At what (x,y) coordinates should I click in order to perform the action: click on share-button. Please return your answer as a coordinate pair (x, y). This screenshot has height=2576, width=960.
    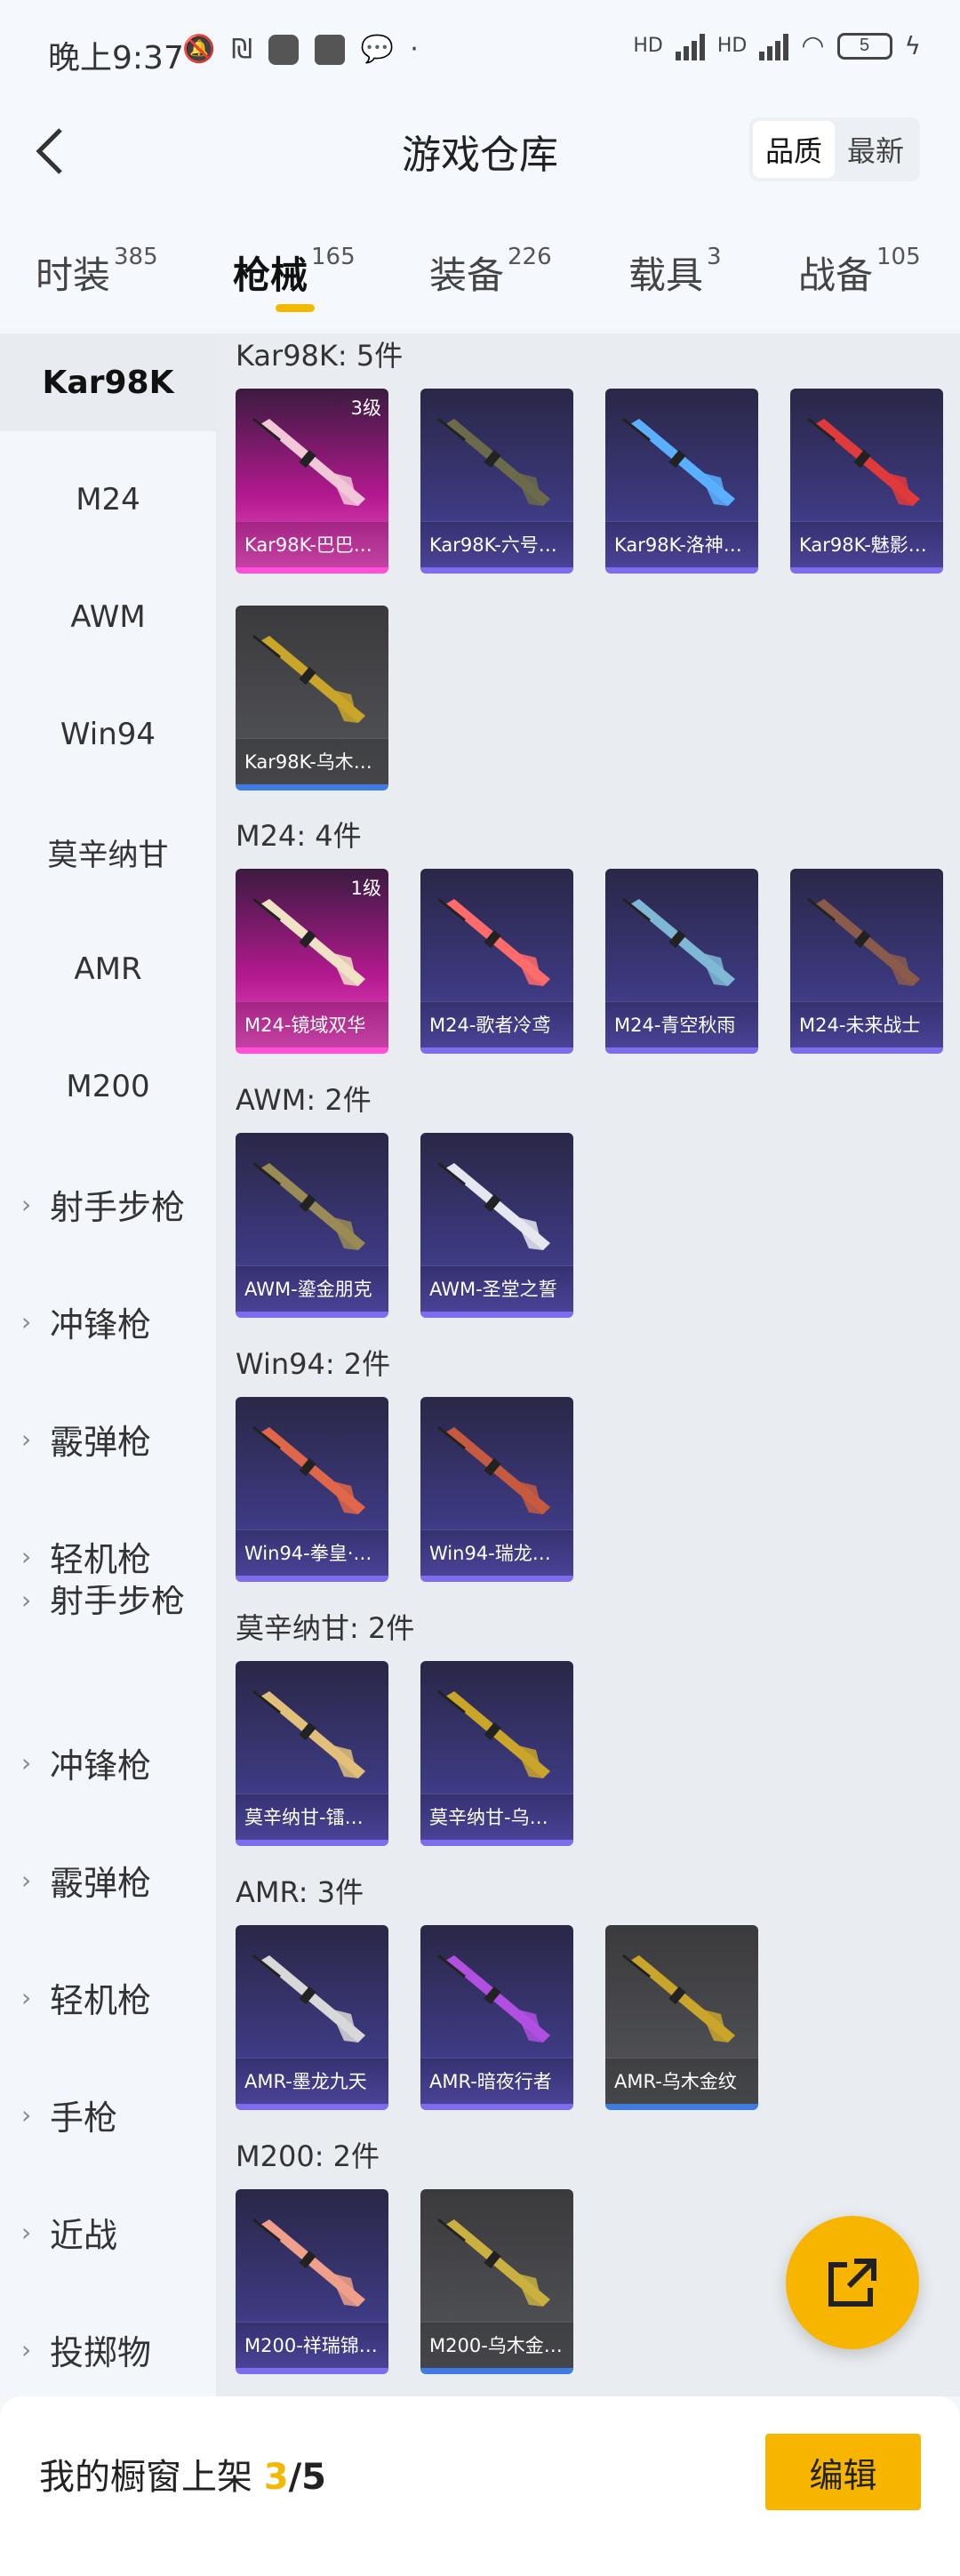
    Looking at the image, I should click on (852, 2282).